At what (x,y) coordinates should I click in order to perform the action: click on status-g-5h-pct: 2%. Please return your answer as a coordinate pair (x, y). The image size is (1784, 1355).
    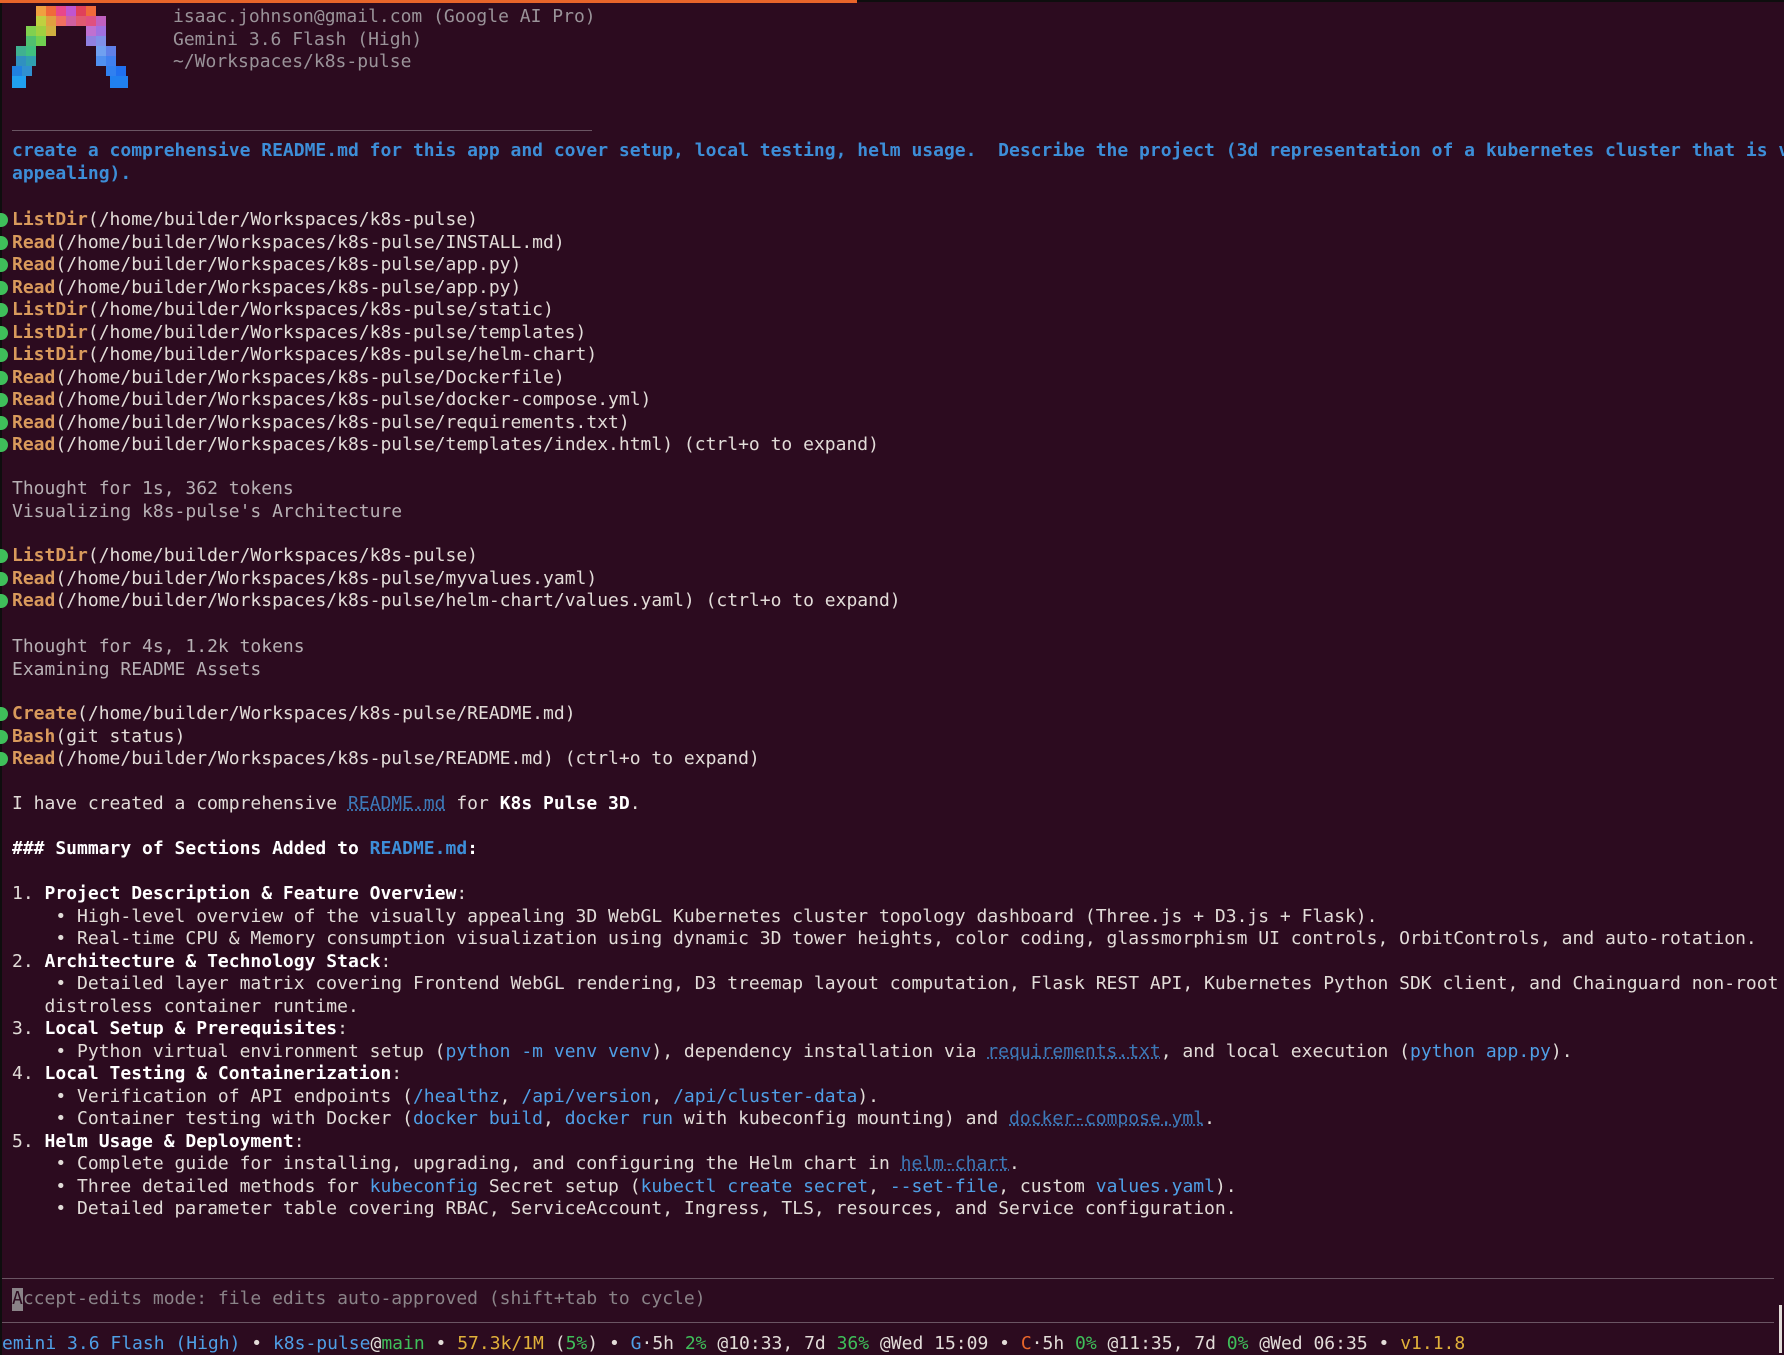
    Looking at the image, I should click on (695, 1343).